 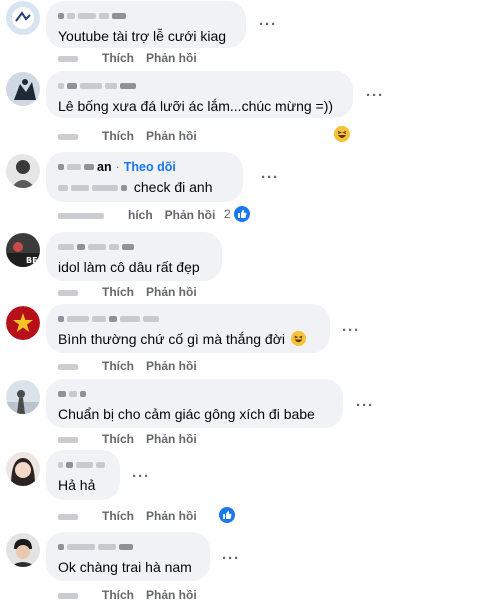 I want to click on comment-bubble: Youtube tài trợ lễ cưới kiag, so click(x=146, y=24).